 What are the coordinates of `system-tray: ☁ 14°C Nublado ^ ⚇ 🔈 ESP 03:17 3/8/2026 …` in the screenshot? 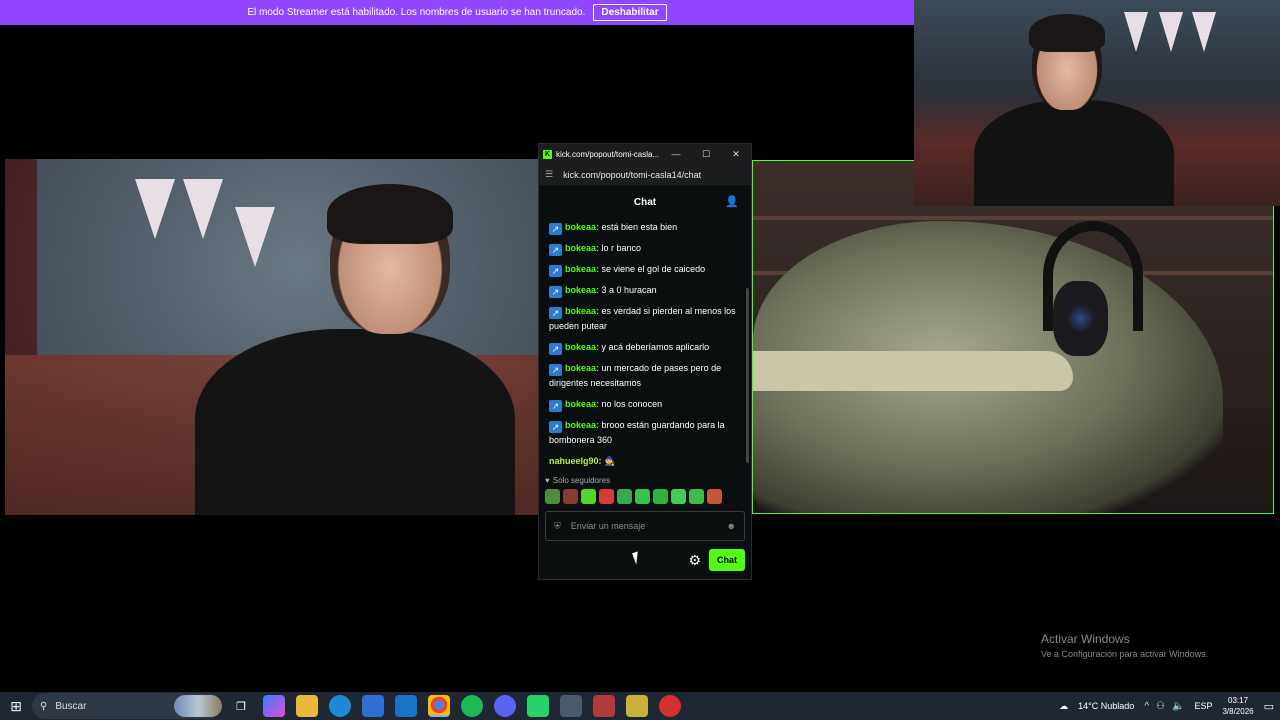 It's located at (1169, 706).